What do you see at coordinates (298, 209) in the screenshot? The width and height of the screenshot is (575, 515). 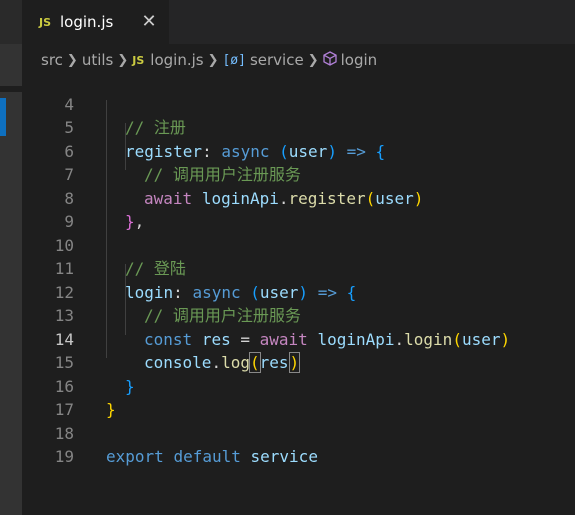 I see `code-line: 9` at bounding box center [298, 209].